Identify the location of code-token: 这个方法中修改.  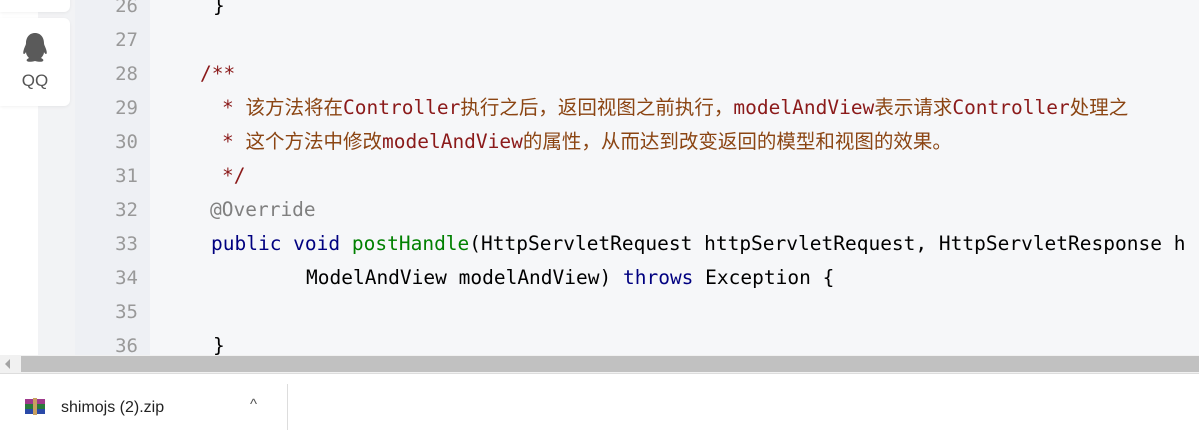
(313, 141).